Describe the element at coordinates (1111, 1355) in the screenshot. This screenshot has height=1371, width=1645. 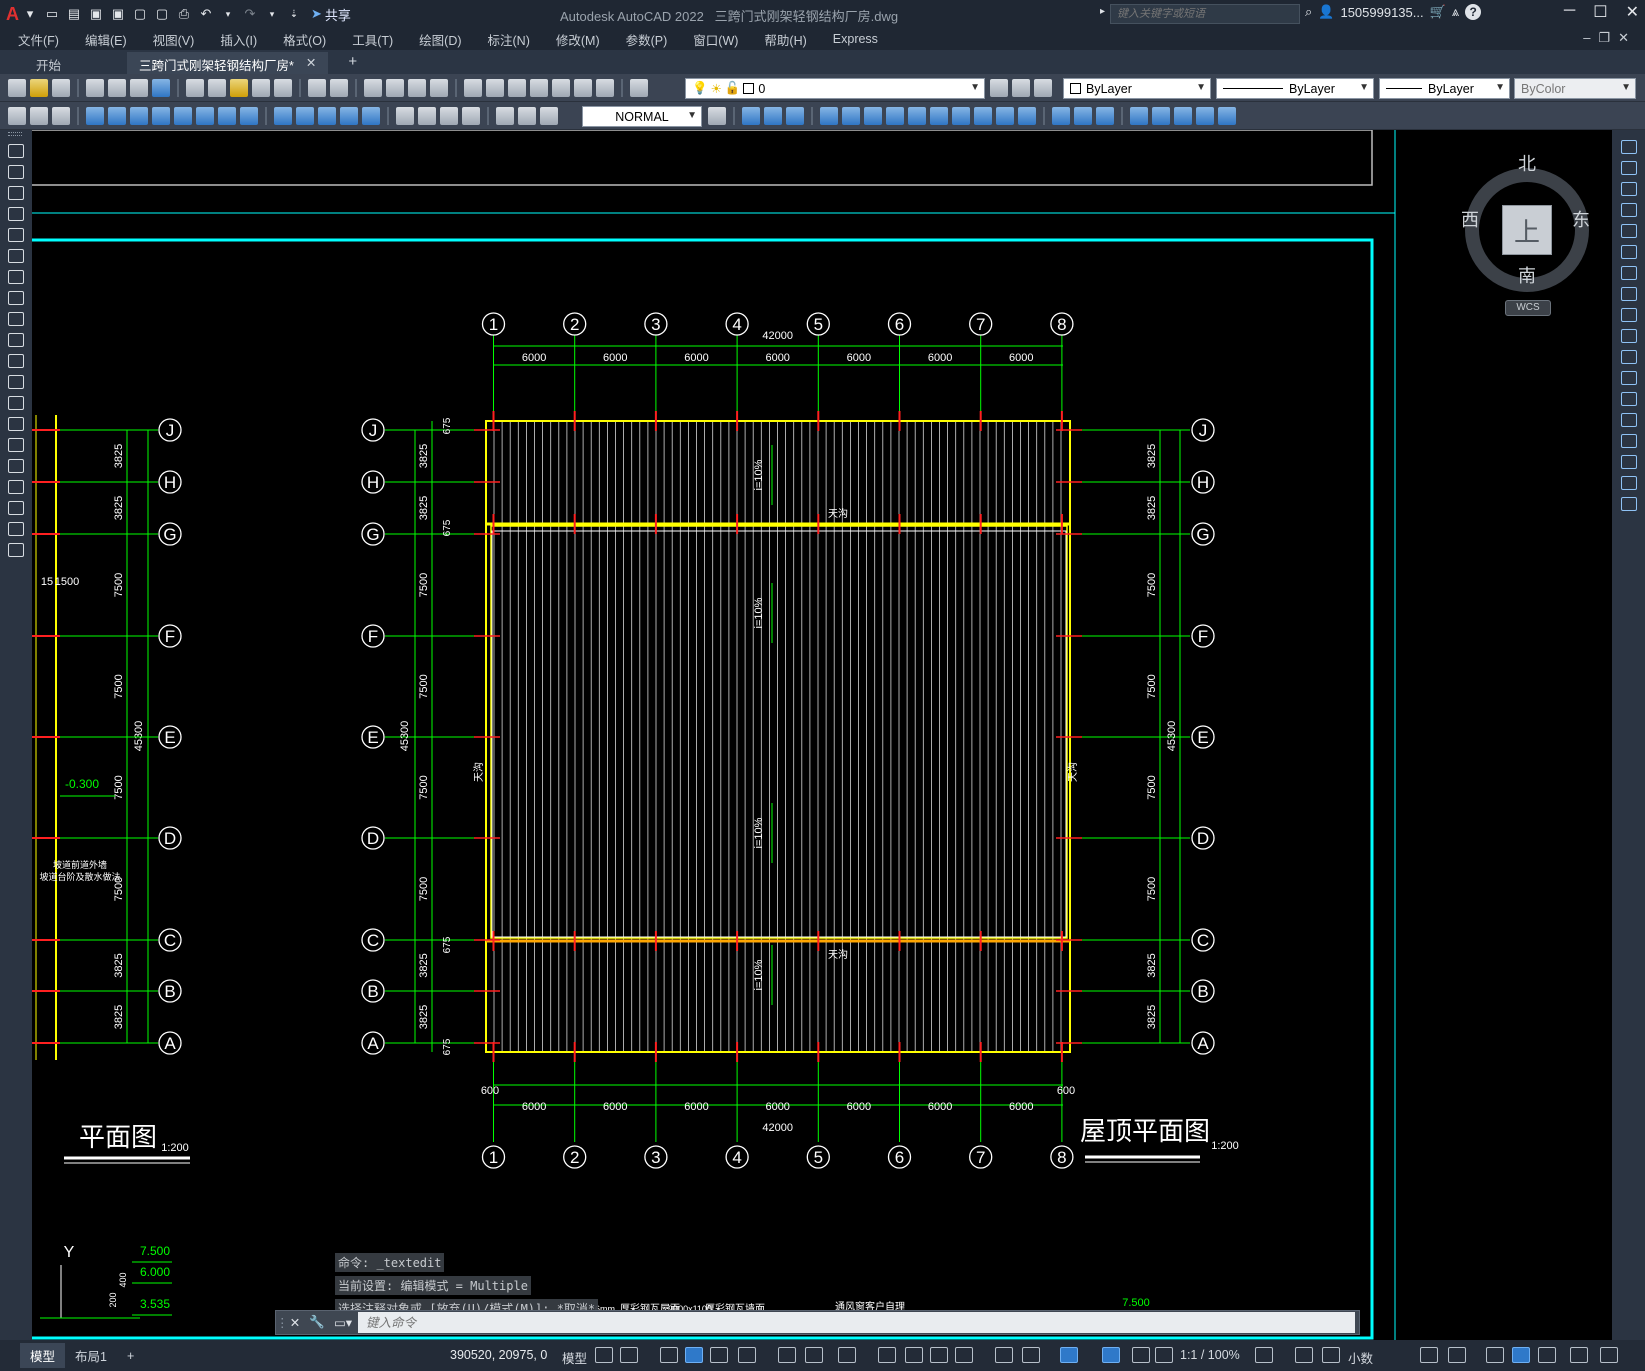
I see `annotation-visibility-icon` at that location.